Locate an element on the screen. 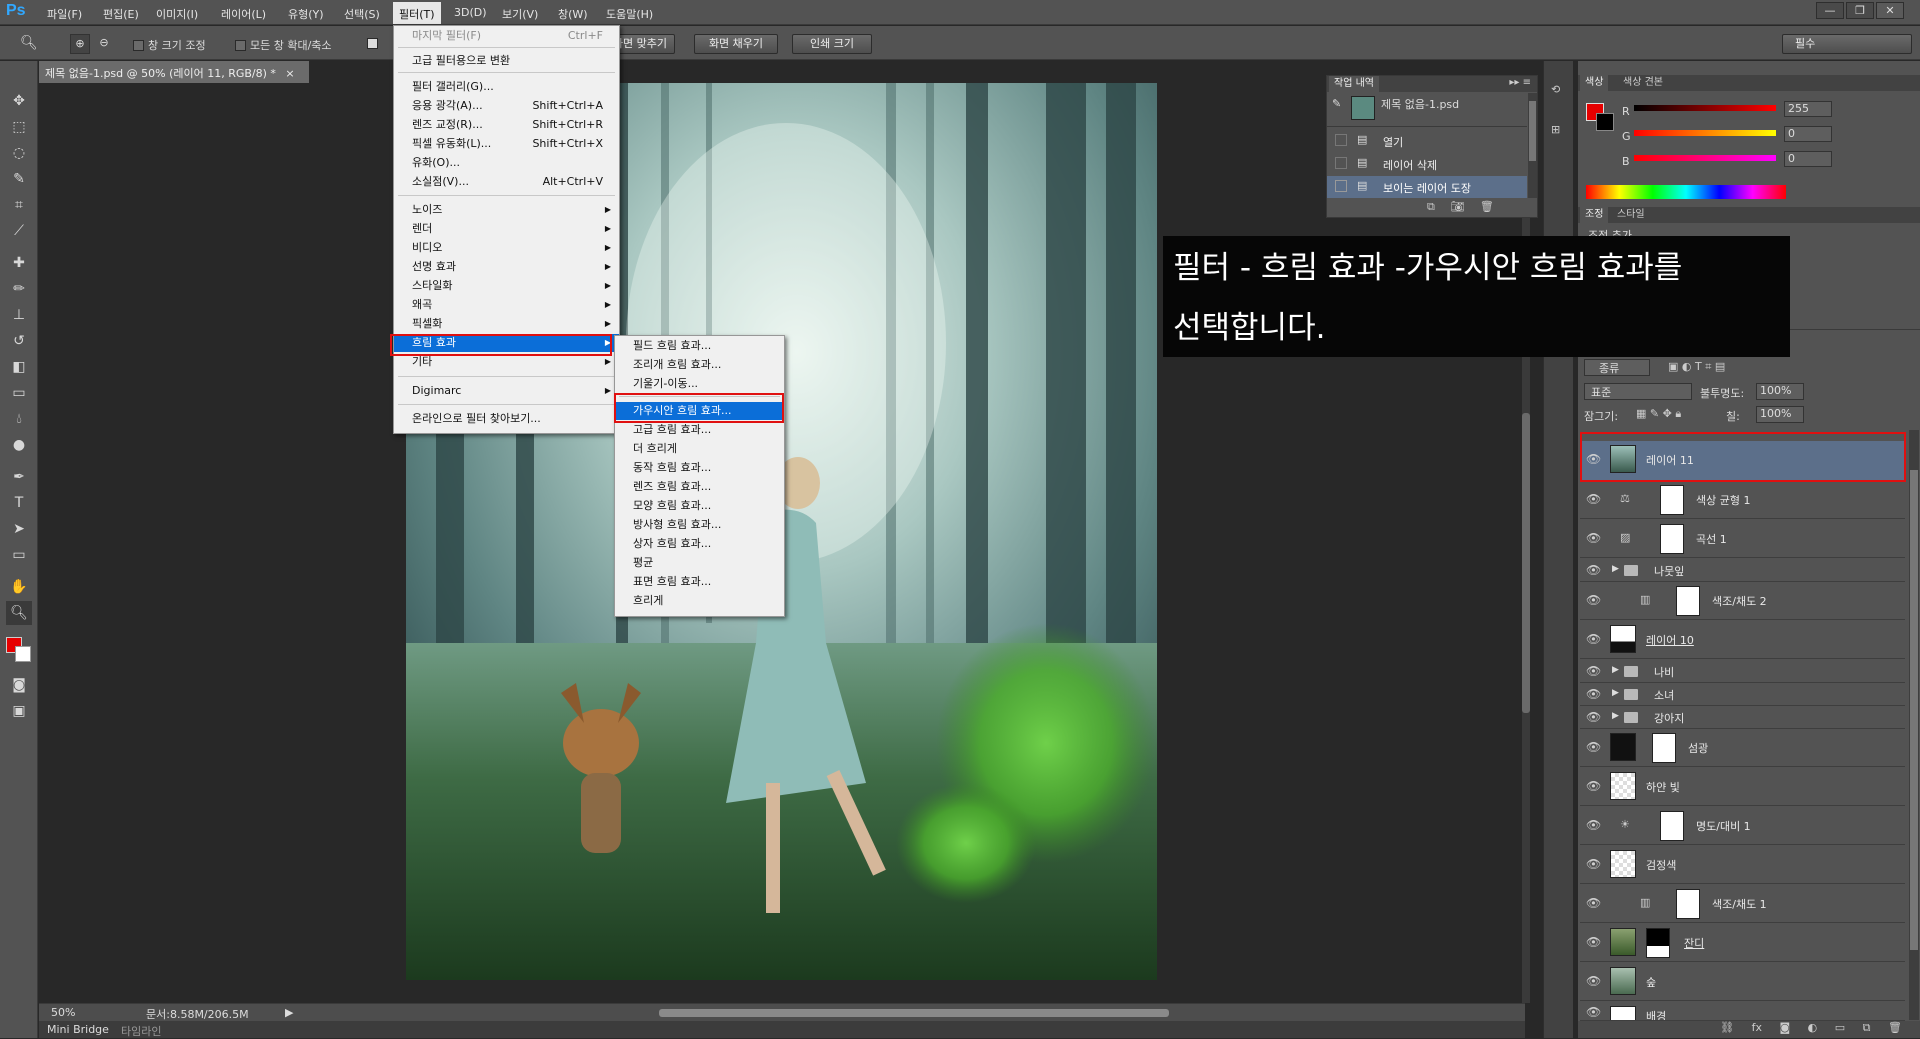 Image resolution: width=1920 pixels, height=1039 pixels. layers-scroll-thumb is located at coordinates (1914, 710).